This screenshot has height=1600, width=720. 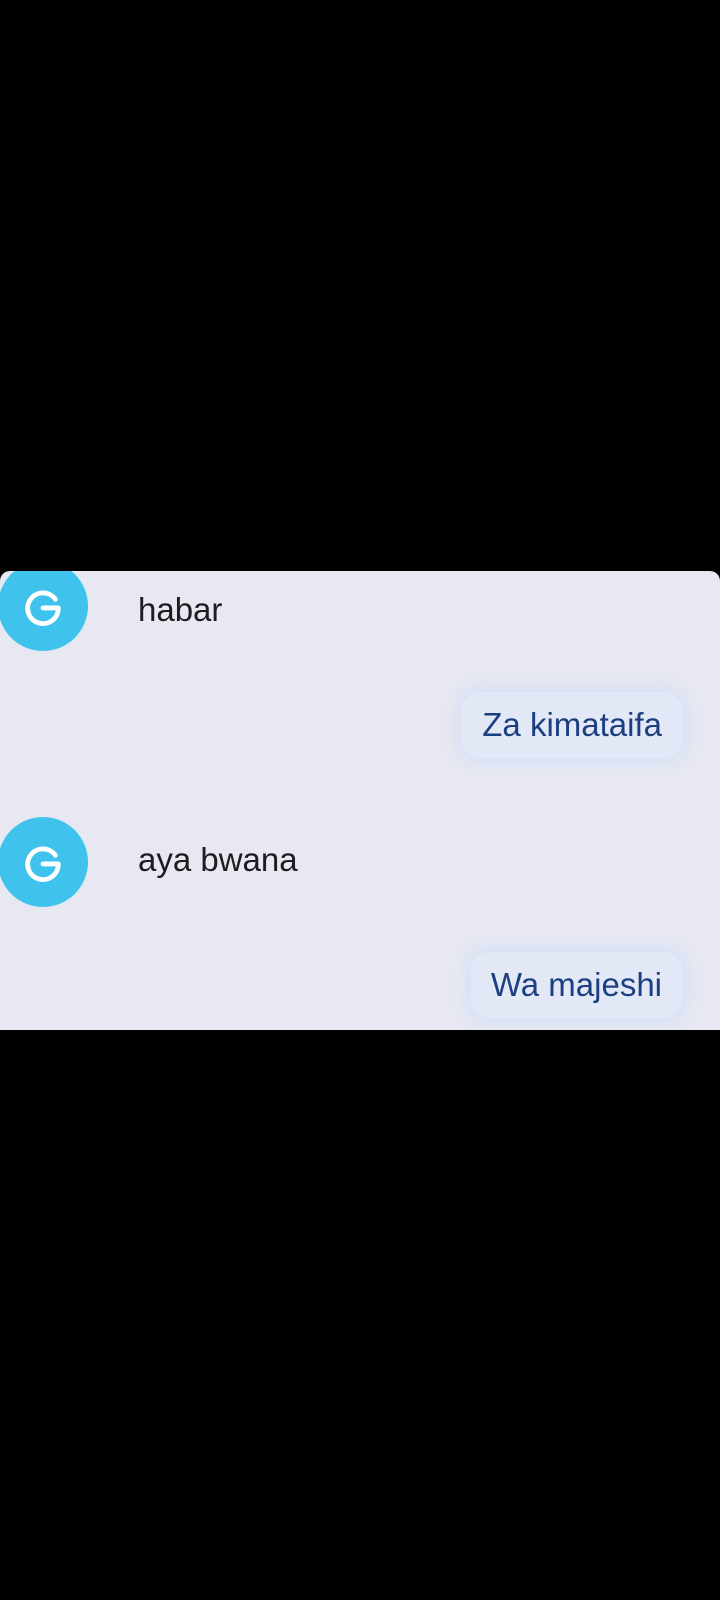 I want to click on outgoing-message: Za kimataifa, so click(x=572, y=725).